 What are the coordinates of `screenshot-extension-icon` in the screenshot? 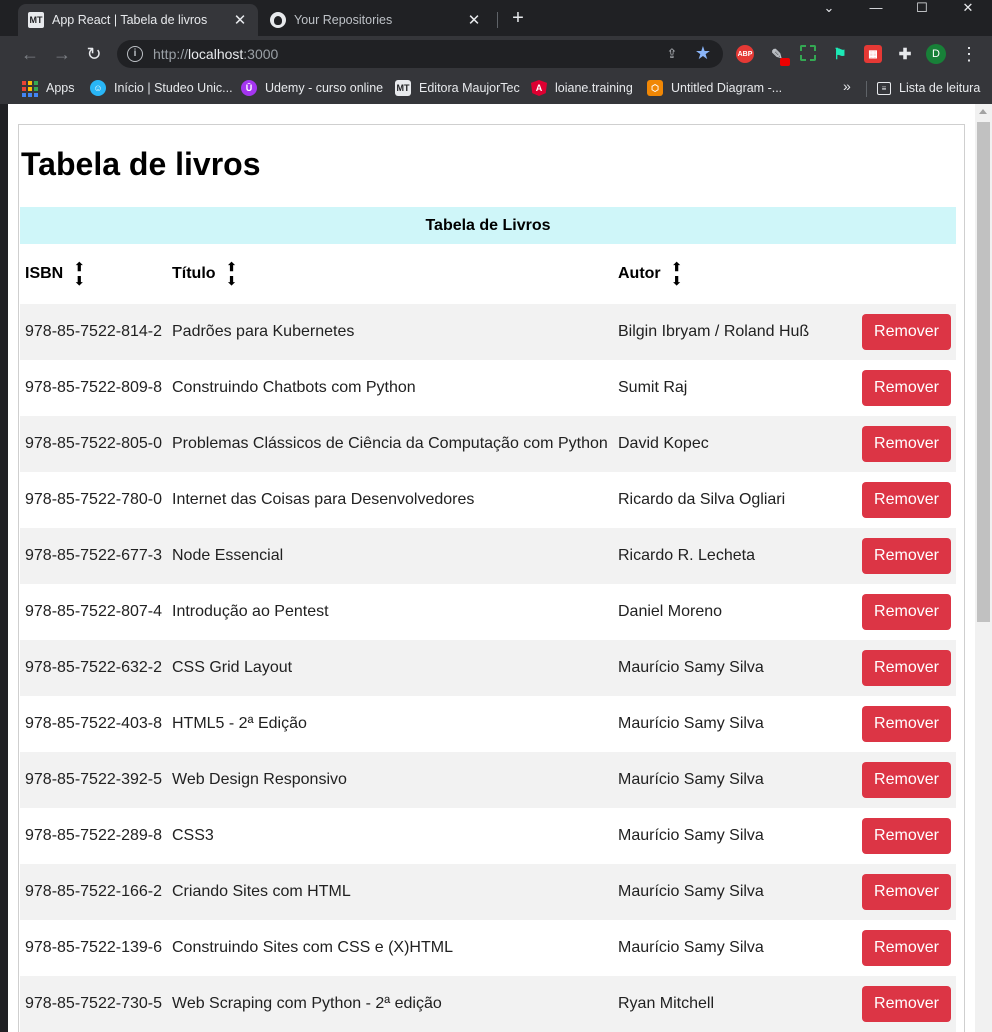 It's located at (808, 53).